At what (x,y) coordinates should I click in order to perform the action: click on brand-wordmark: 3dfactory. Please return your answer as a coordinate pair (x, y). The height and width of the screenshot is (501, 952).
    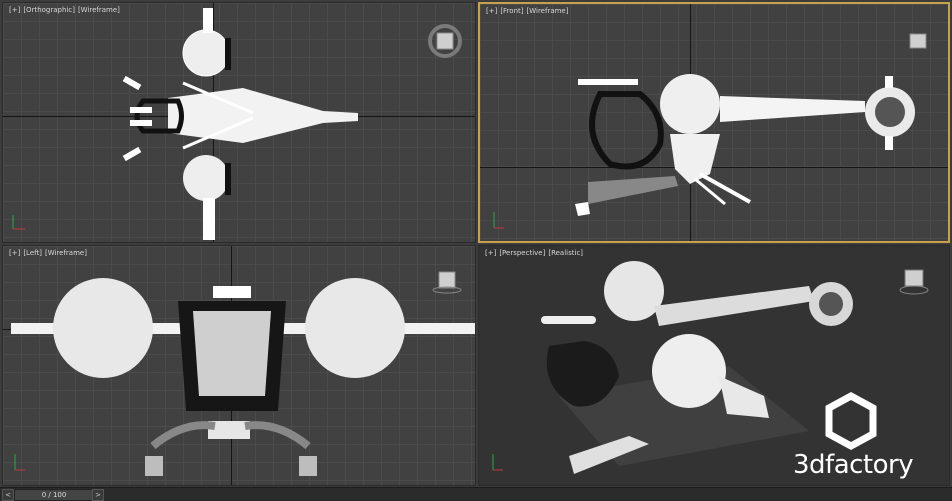
    Looking at the image, I should click on (853, 465).